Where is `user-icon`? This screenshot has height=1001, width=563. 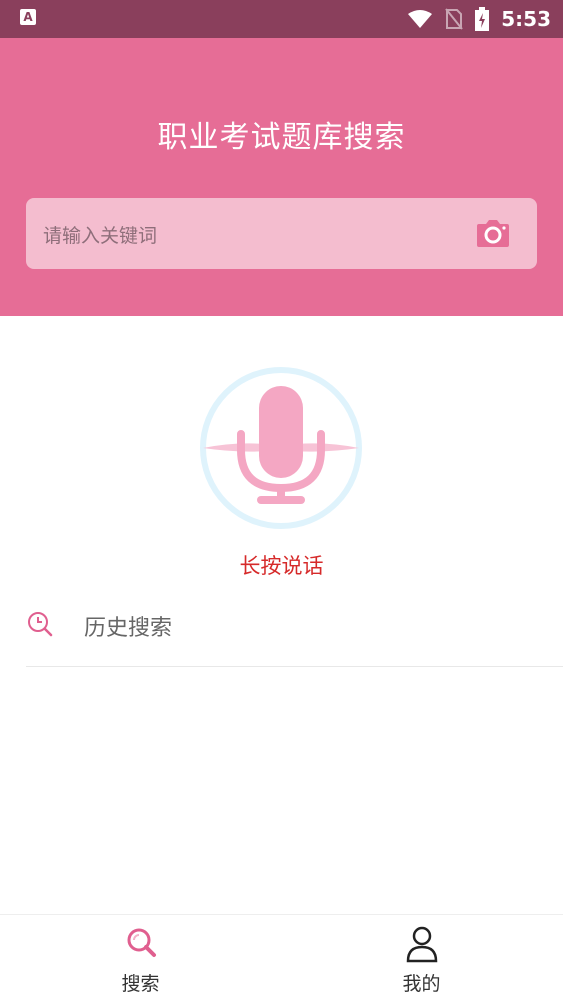
user-icon is located at coordinates (422, 944).